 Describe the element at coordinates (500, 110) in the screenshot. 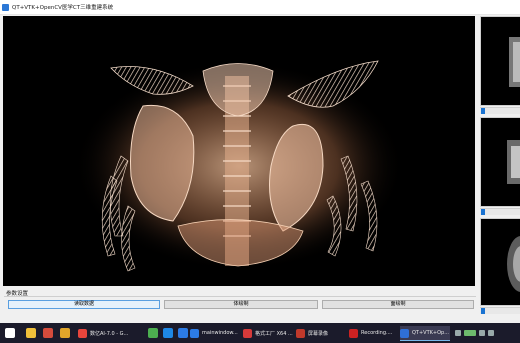

I see `axial-slice-slider` at that location.